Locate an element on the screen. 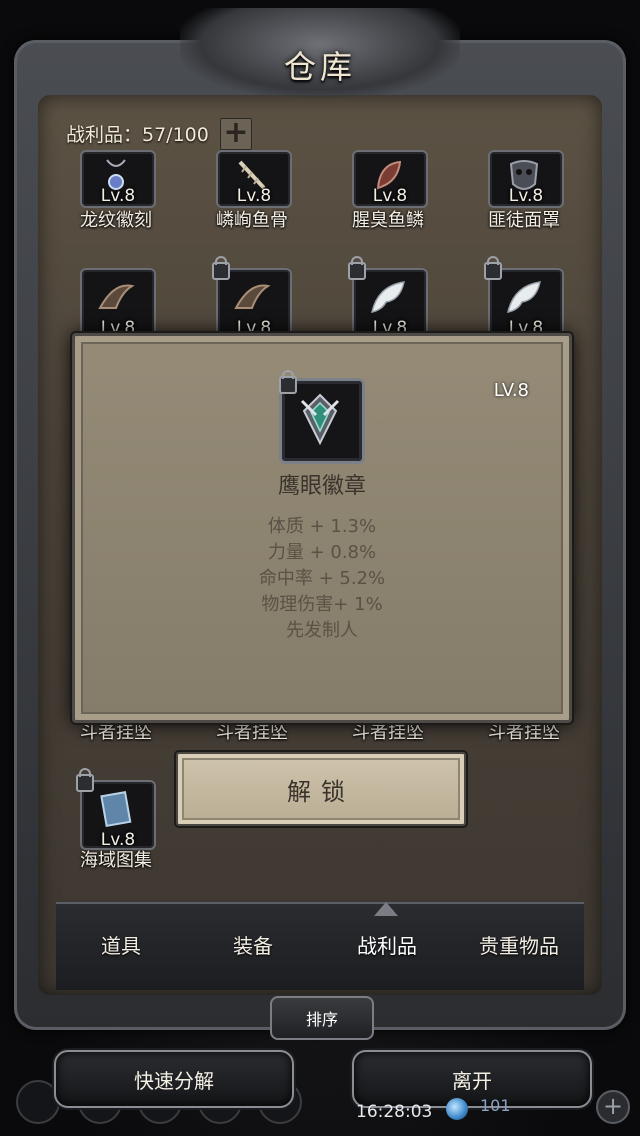 This screenshot has width=640, height=1136. stat-line: 先发制人 is located at coordinates (322, 630).